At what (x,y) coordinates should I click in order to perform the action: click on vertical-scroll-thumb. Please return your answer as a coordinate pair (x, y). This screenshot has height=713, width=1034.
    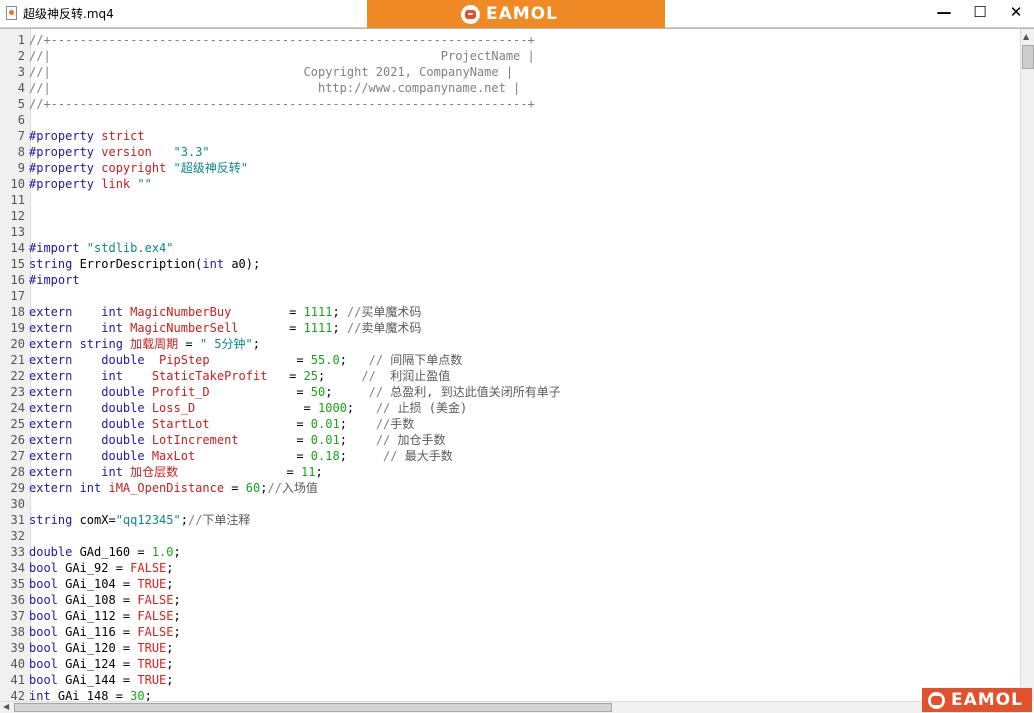
    Looking at the image, I should click on (1028, 57).